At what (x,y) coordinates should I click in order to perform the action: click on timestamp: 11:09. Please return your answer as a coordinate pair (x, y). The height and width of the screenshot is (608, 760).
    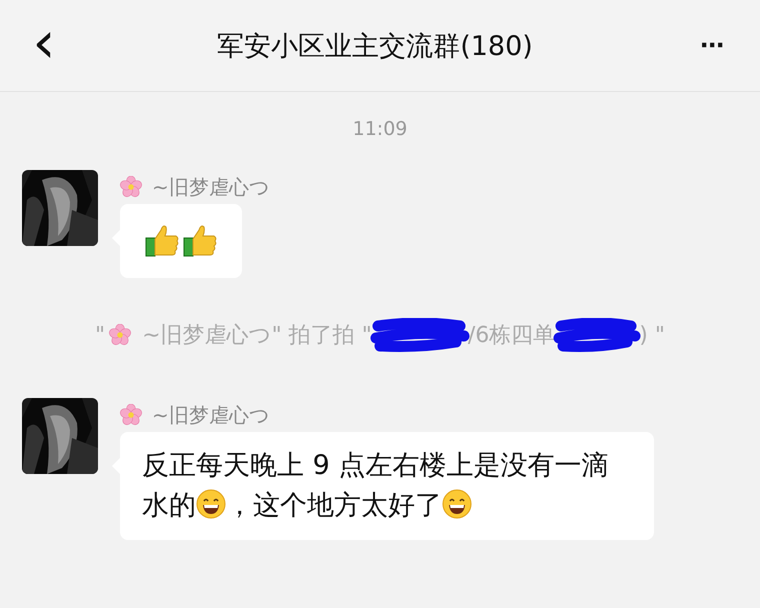
    Looking at the image, I should click on (380, 129).